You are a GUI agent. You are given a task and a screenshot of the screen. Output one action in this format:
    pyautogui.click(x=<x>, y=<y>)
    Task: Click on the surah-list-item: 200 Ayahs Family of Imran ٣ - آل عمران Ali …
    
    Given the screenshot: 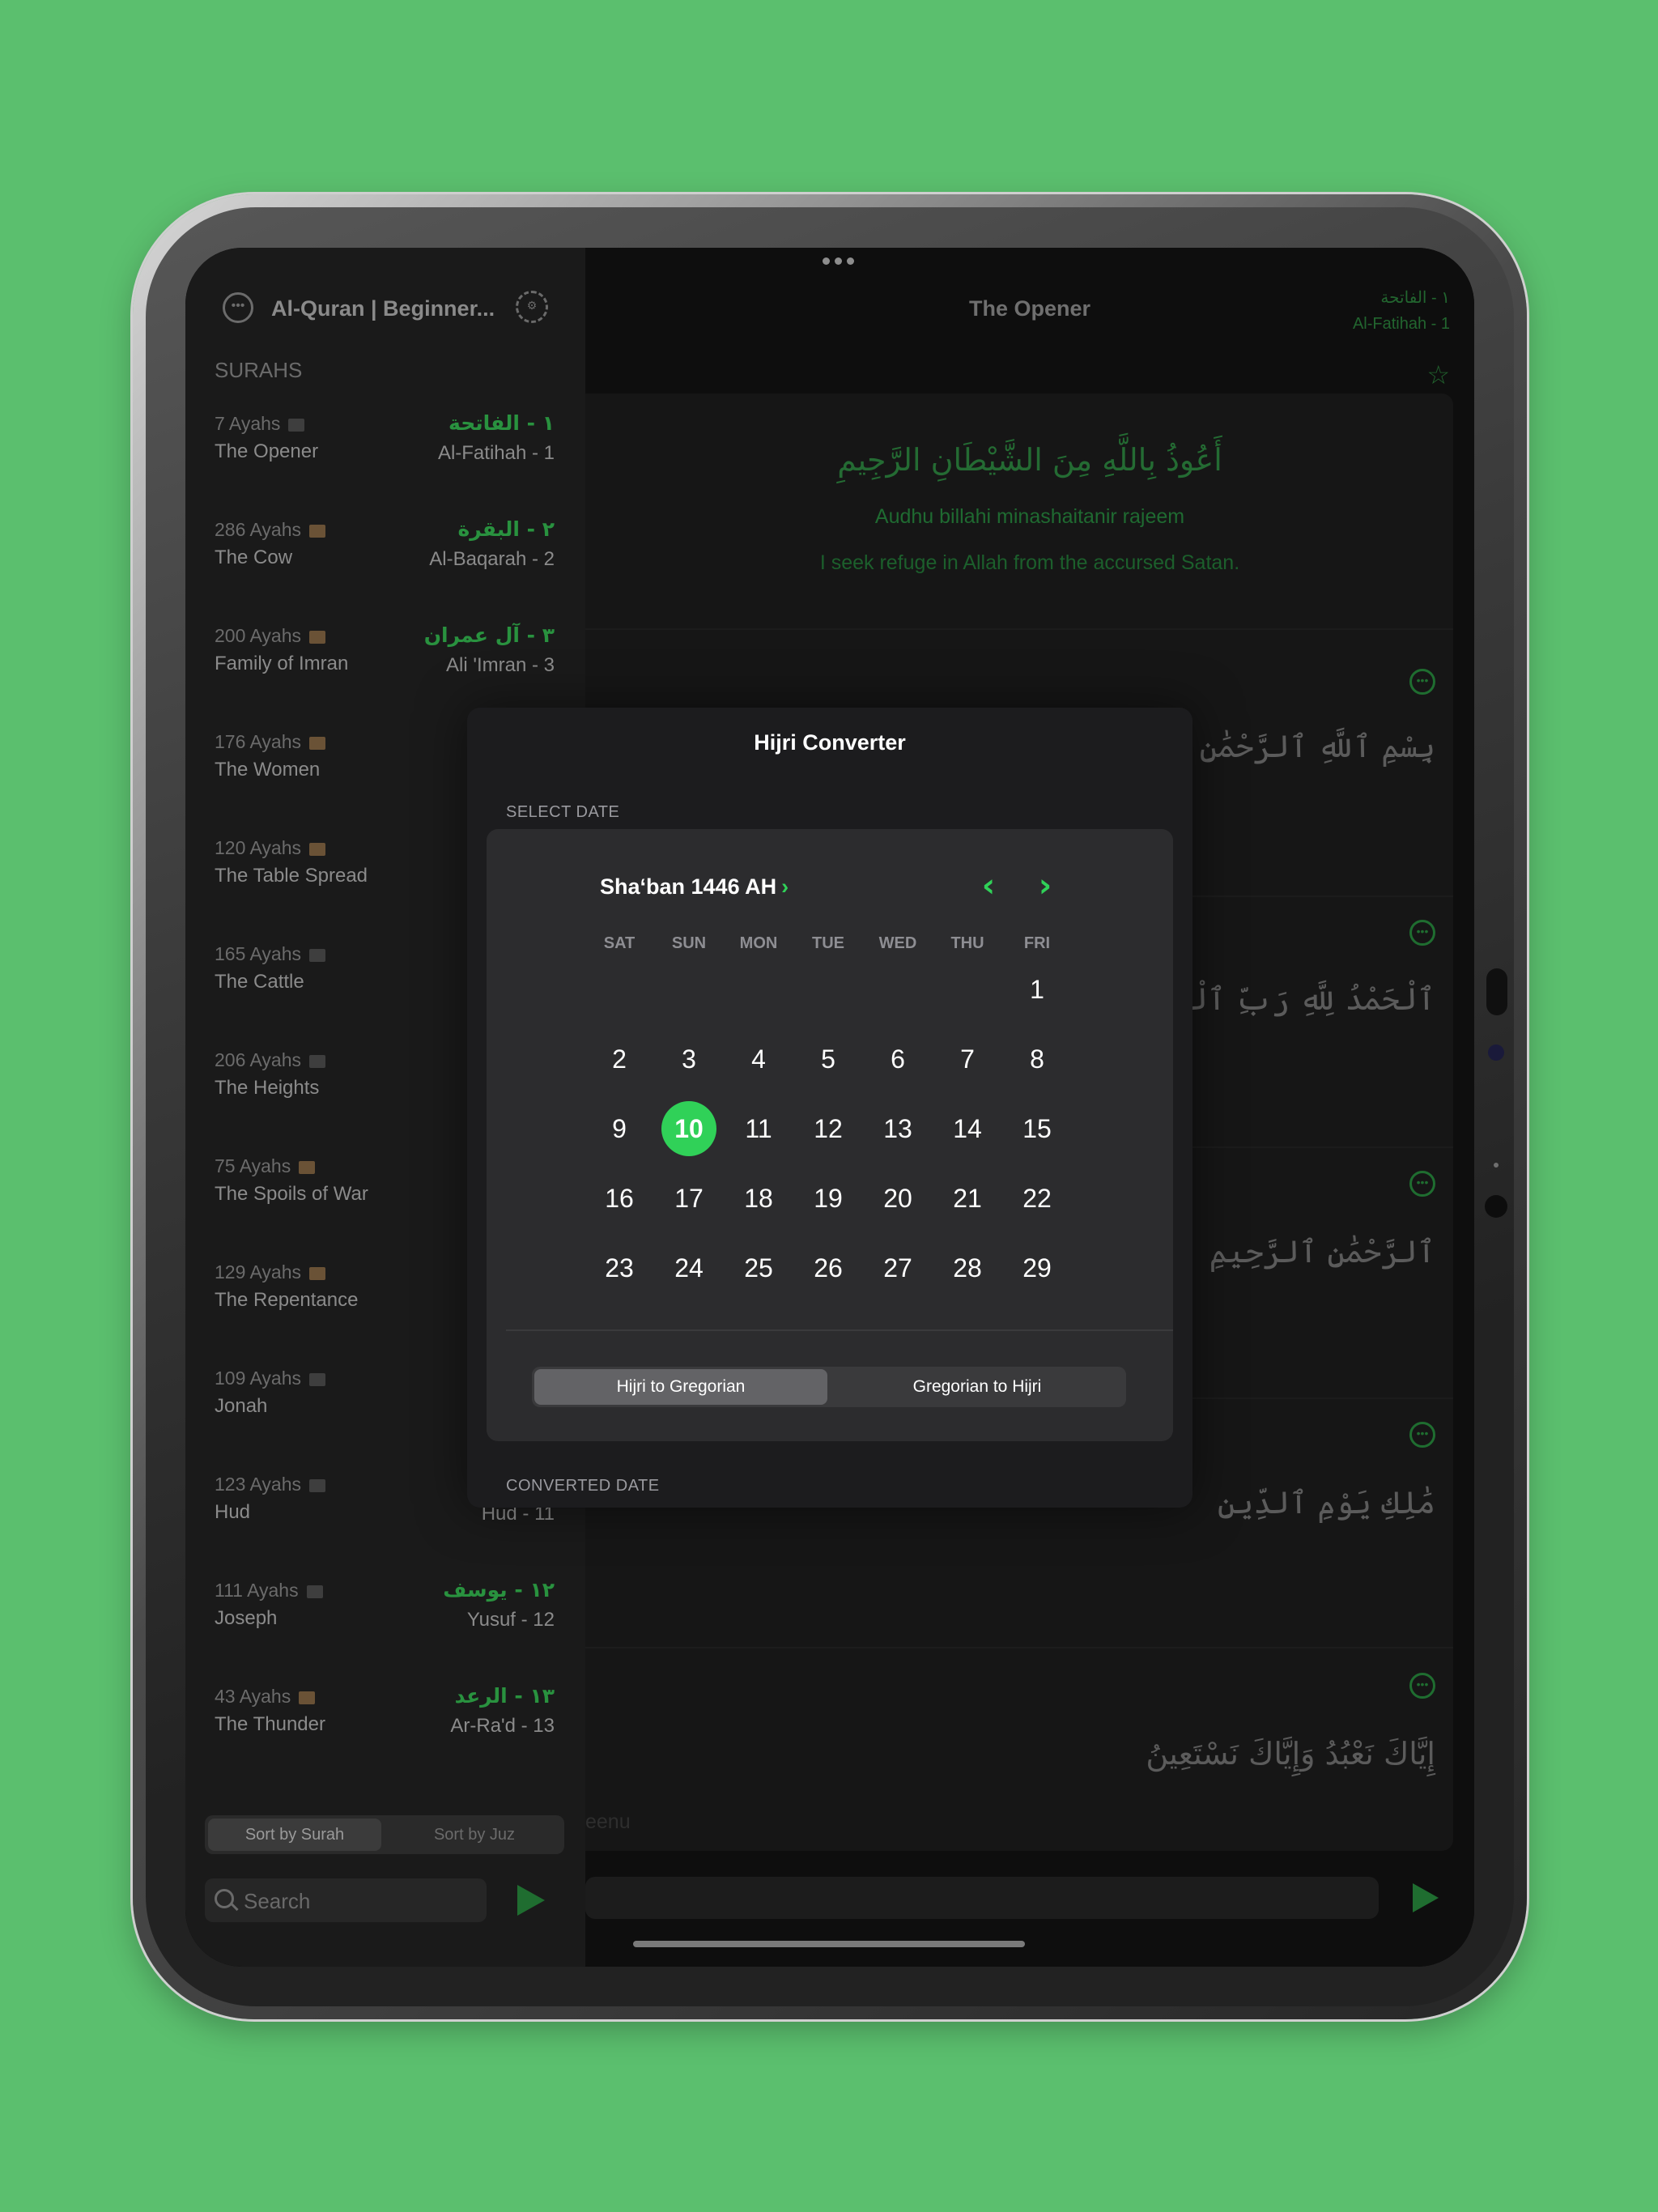 What is the action you would take?
    pyautogui.click(x=385, y=660)
    